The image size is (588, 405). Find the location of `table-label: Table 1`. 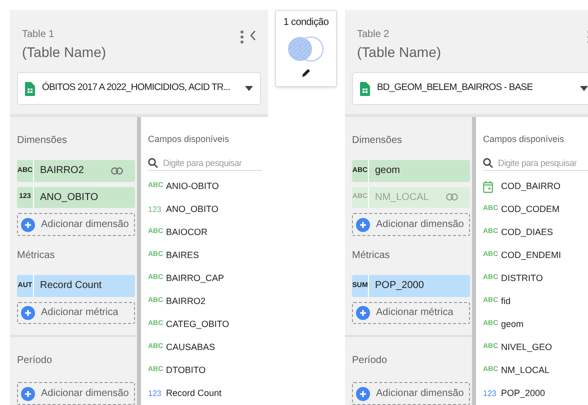

table-label: Table 1 is located at coordinates (39, 35).